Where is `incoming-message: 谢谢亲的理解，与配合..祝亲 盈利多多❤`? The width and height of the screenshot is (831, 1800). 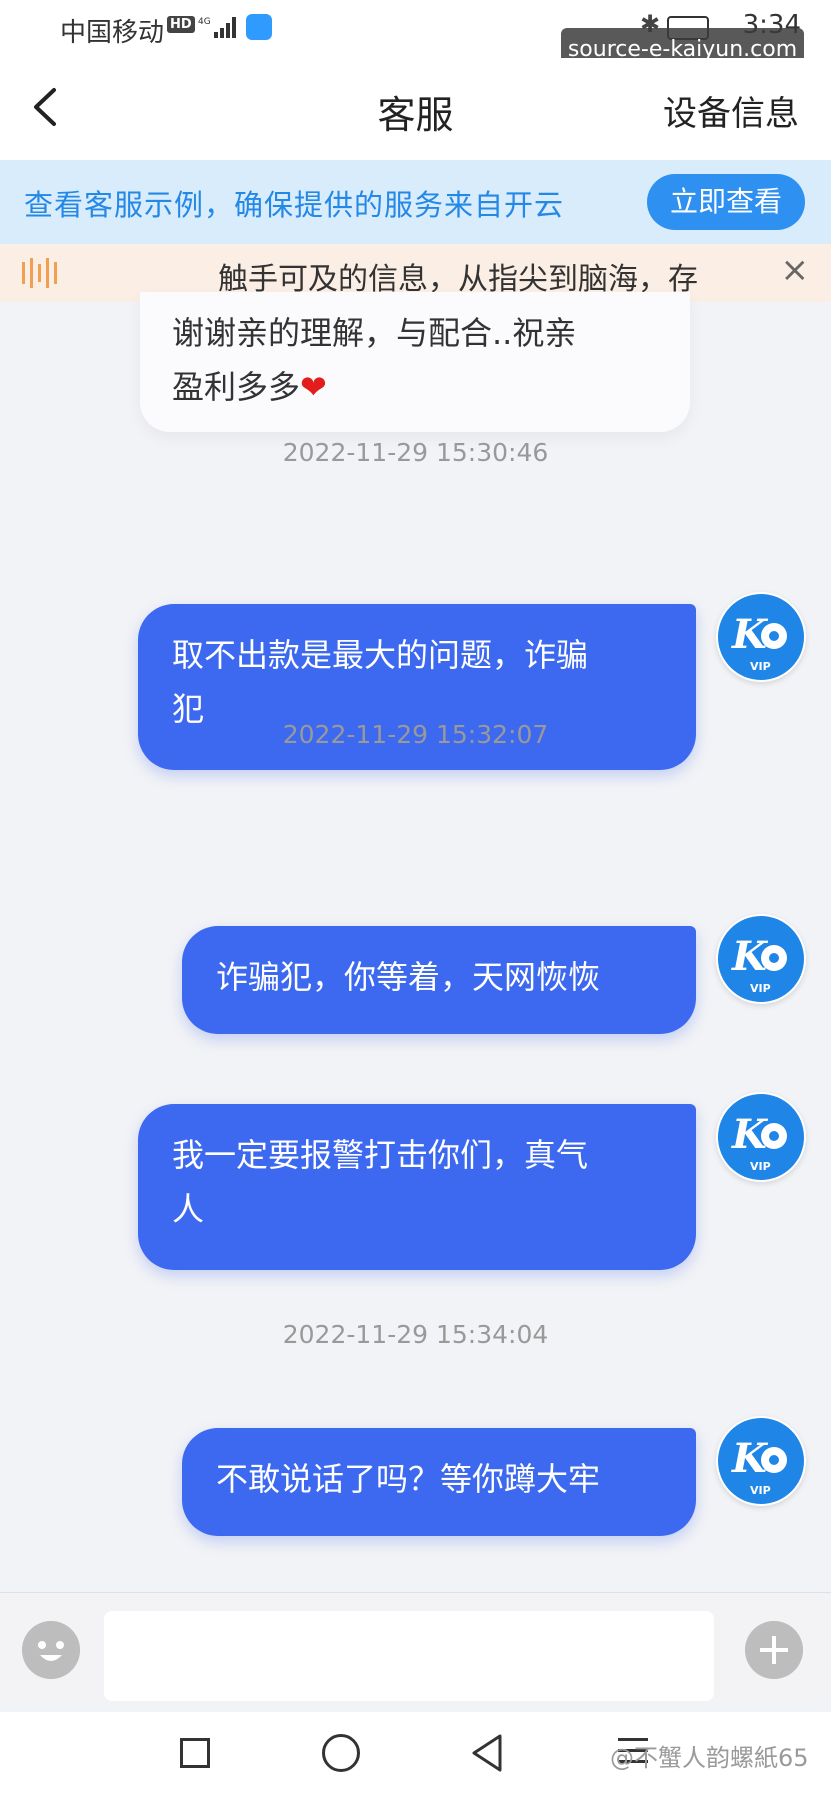 incoming-message: 谢谢亲的理解，与配合..祝亲 盈利多多❤ is located at coordinates (415, 362).